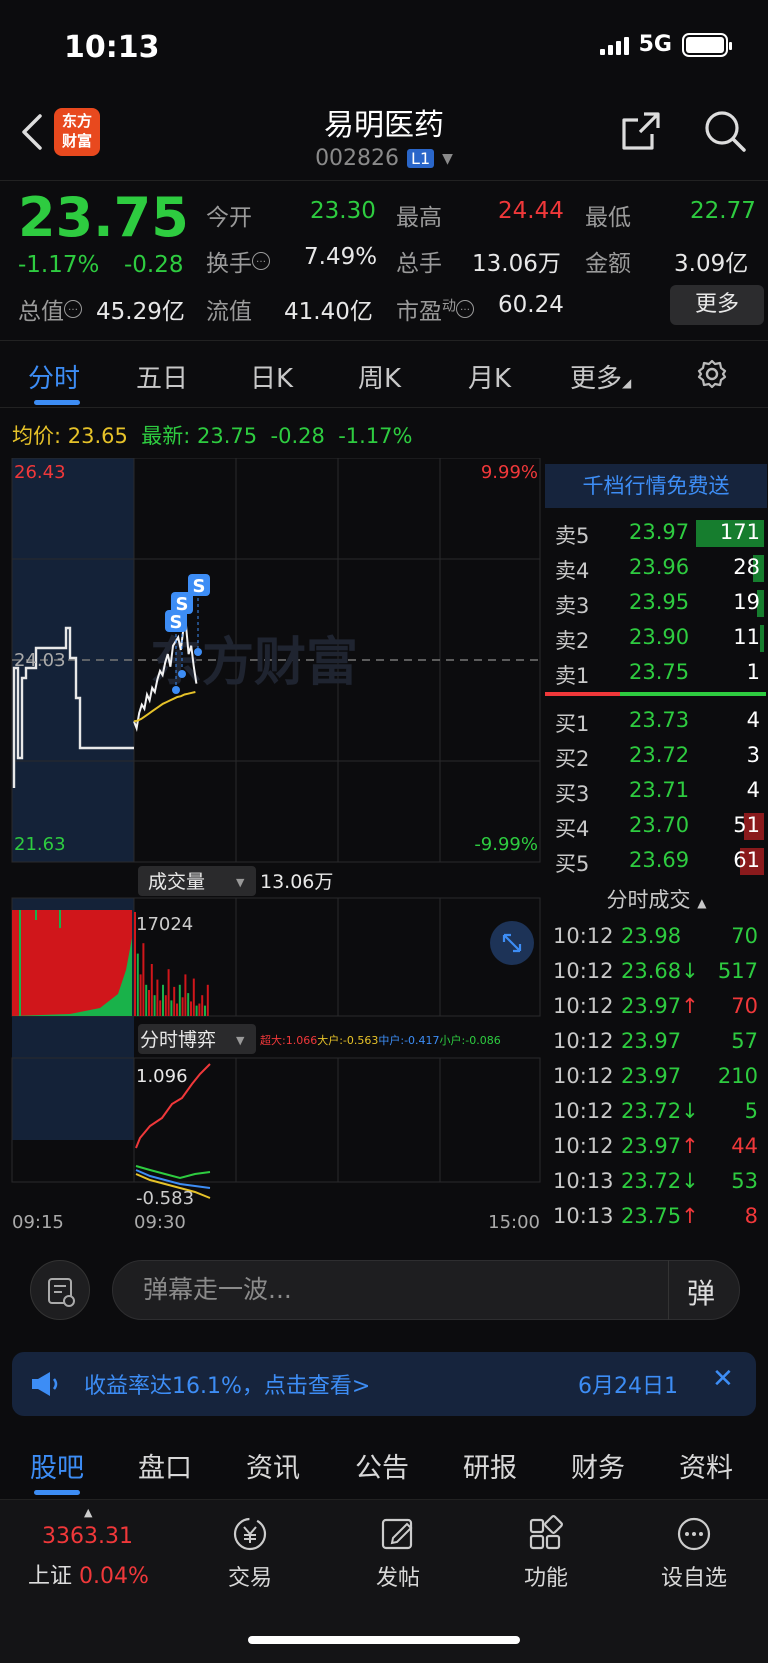 Image resolution: width=768 pixels, height=1663 pixels. I want to click on tick-row: 10:12 23.97↑ 70, so click(655, 1006).